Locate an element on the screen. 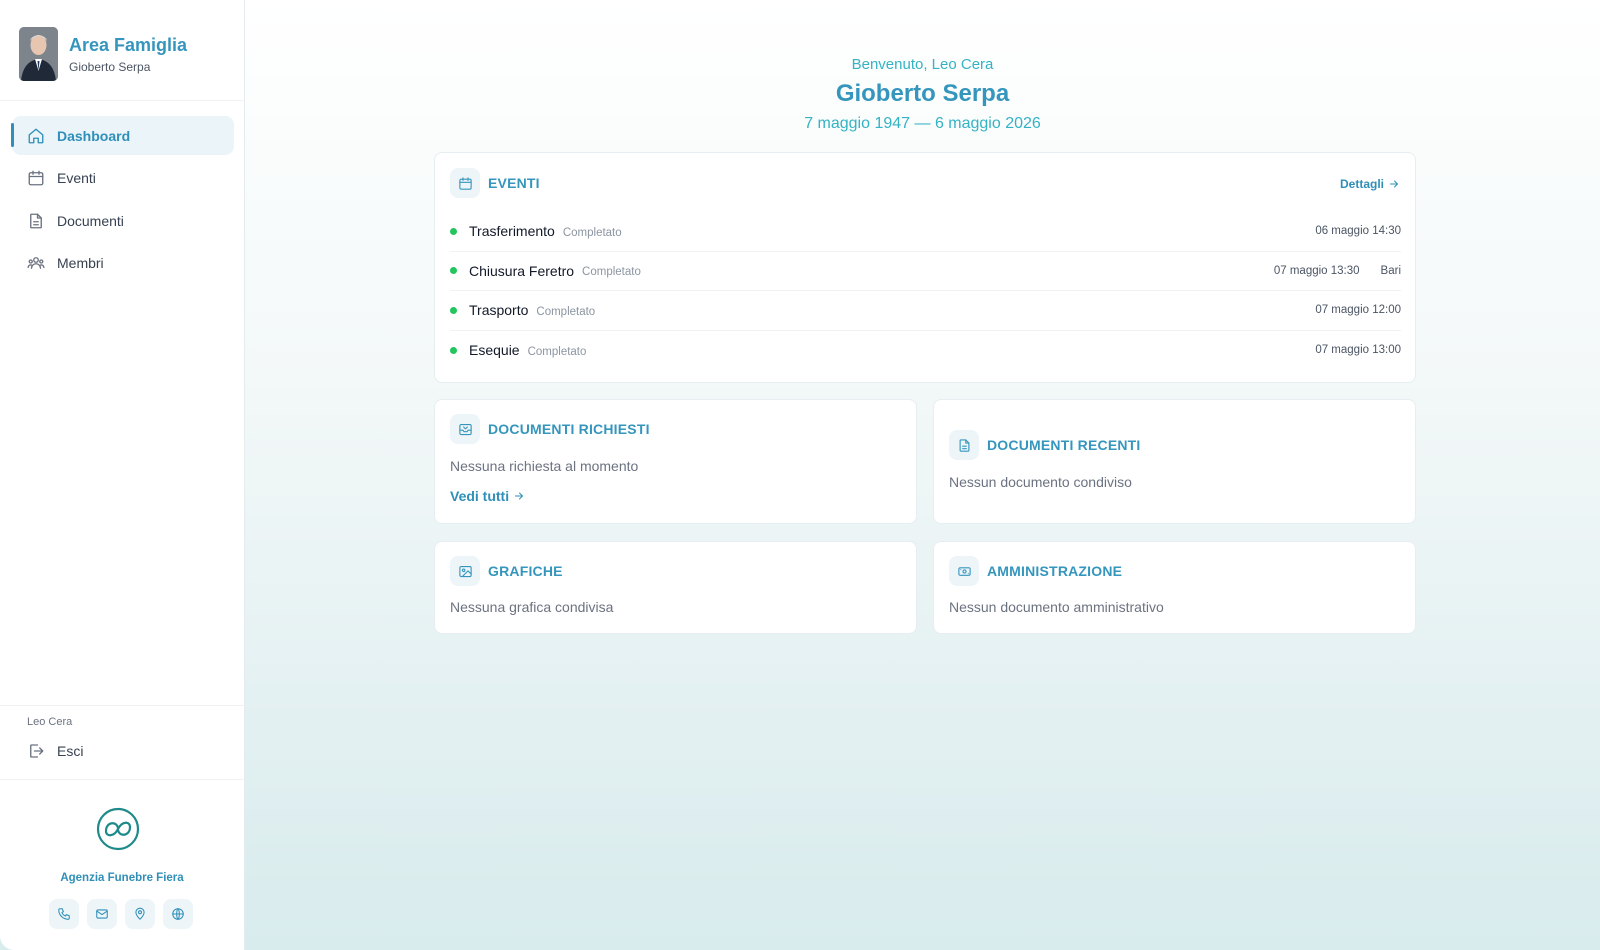 The height and width of the screenshot is (950, 1600). card-header: EVENTI is located at coordinates (495, 183).